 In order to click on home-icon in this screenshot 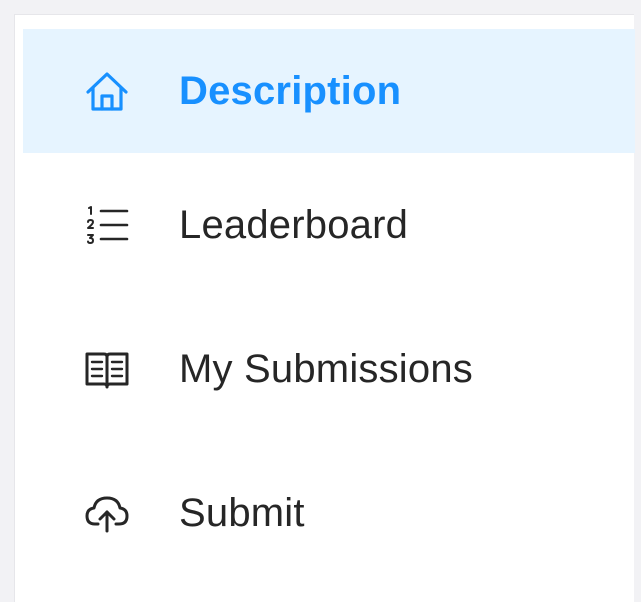, I will do `click(107, 91)`.